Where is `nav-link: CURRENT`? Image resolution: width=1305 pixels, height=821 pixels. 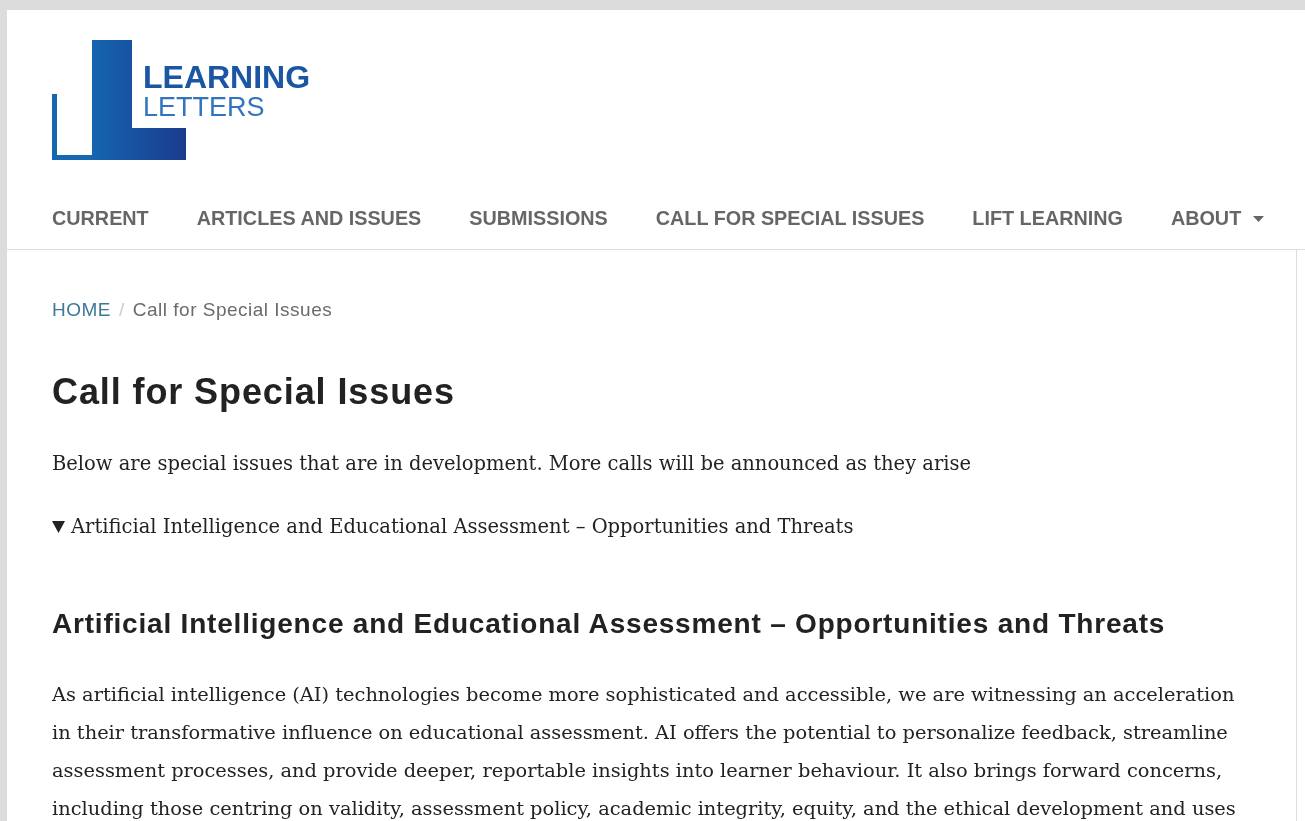
nav-link: CURRENT is located at coordinates (100, 218).